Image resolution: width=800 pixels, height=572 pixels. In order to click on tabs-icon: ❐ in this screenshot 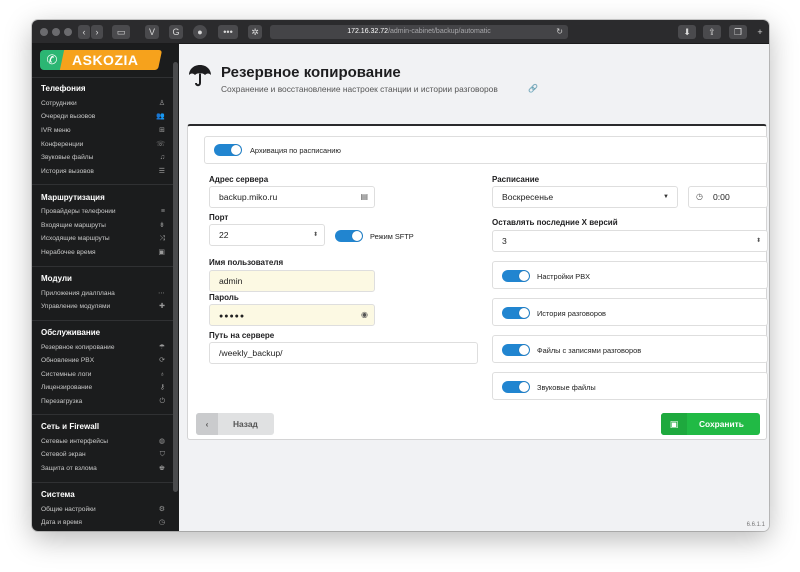, I will do `click(738, 32)`.